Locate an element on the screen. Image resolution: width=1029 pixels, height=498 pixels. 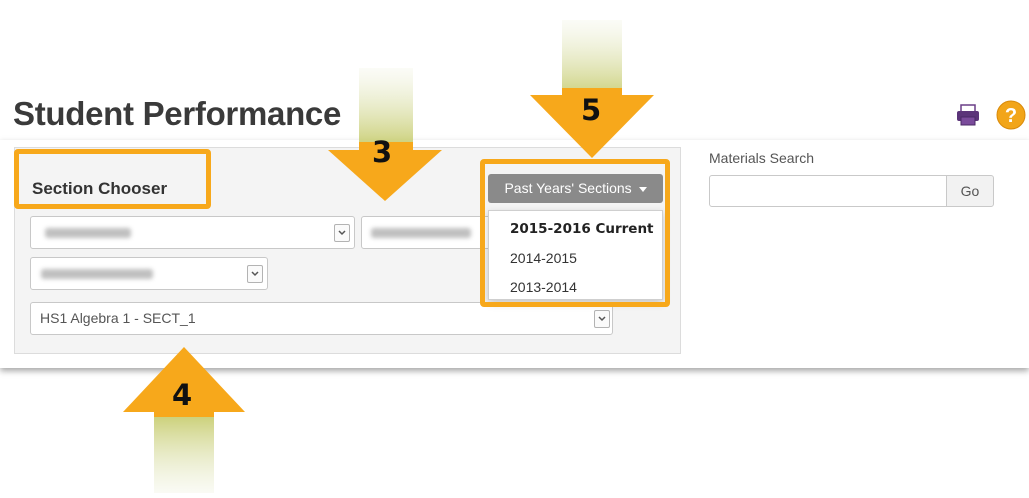
callout-arrow-5: 5 is located at coordinates (592, 90).